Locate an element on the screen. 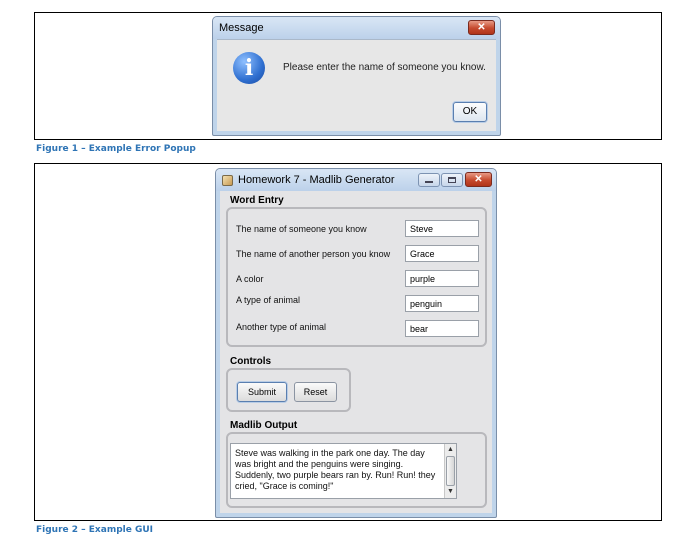 This screenshot has height=560, width=695. reset-button: Reset is located at coordinates (315, 392).